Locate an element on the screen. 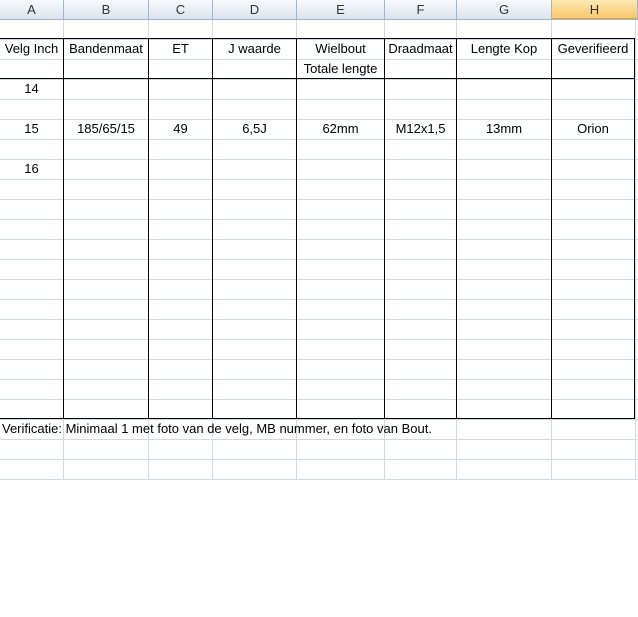 This screenshot has width=638, height=617. cell-j-waarde: 6,5J is located at coordinates (254, 129).